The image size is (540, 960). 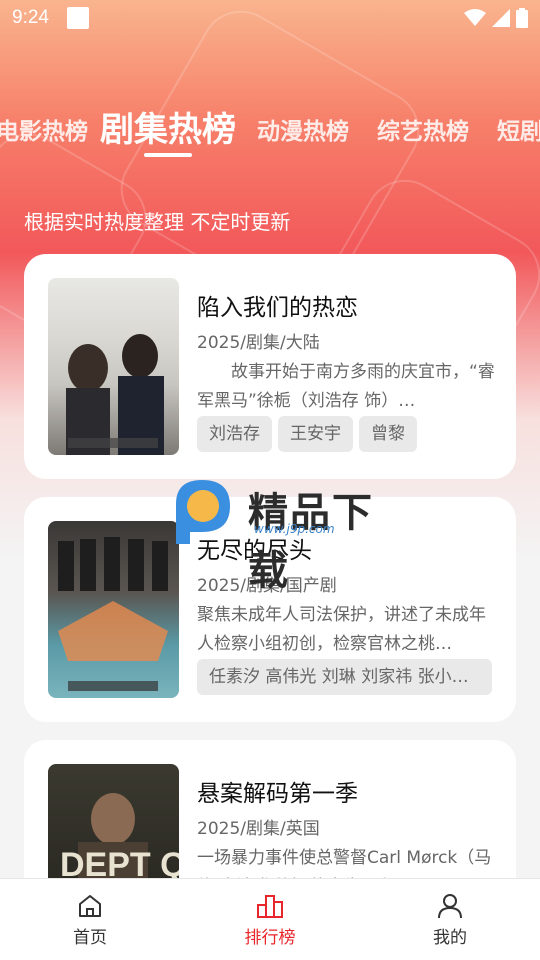 I want to click on ranking-icon, so click(x=270, y=906).